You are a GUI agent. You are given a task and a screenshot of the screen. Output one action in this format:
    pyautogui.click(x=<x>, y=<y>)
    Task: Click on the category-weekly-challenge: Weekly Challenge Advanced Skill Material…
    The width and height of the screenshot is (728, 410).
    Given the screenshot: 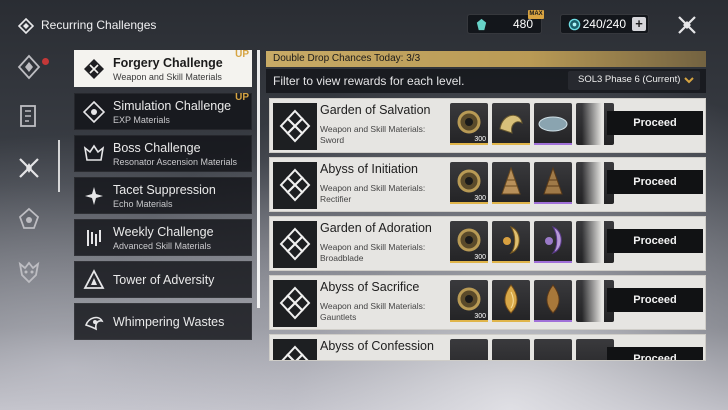 What is the action you would take?
    pyautogui.click(x=163, y=237)
    